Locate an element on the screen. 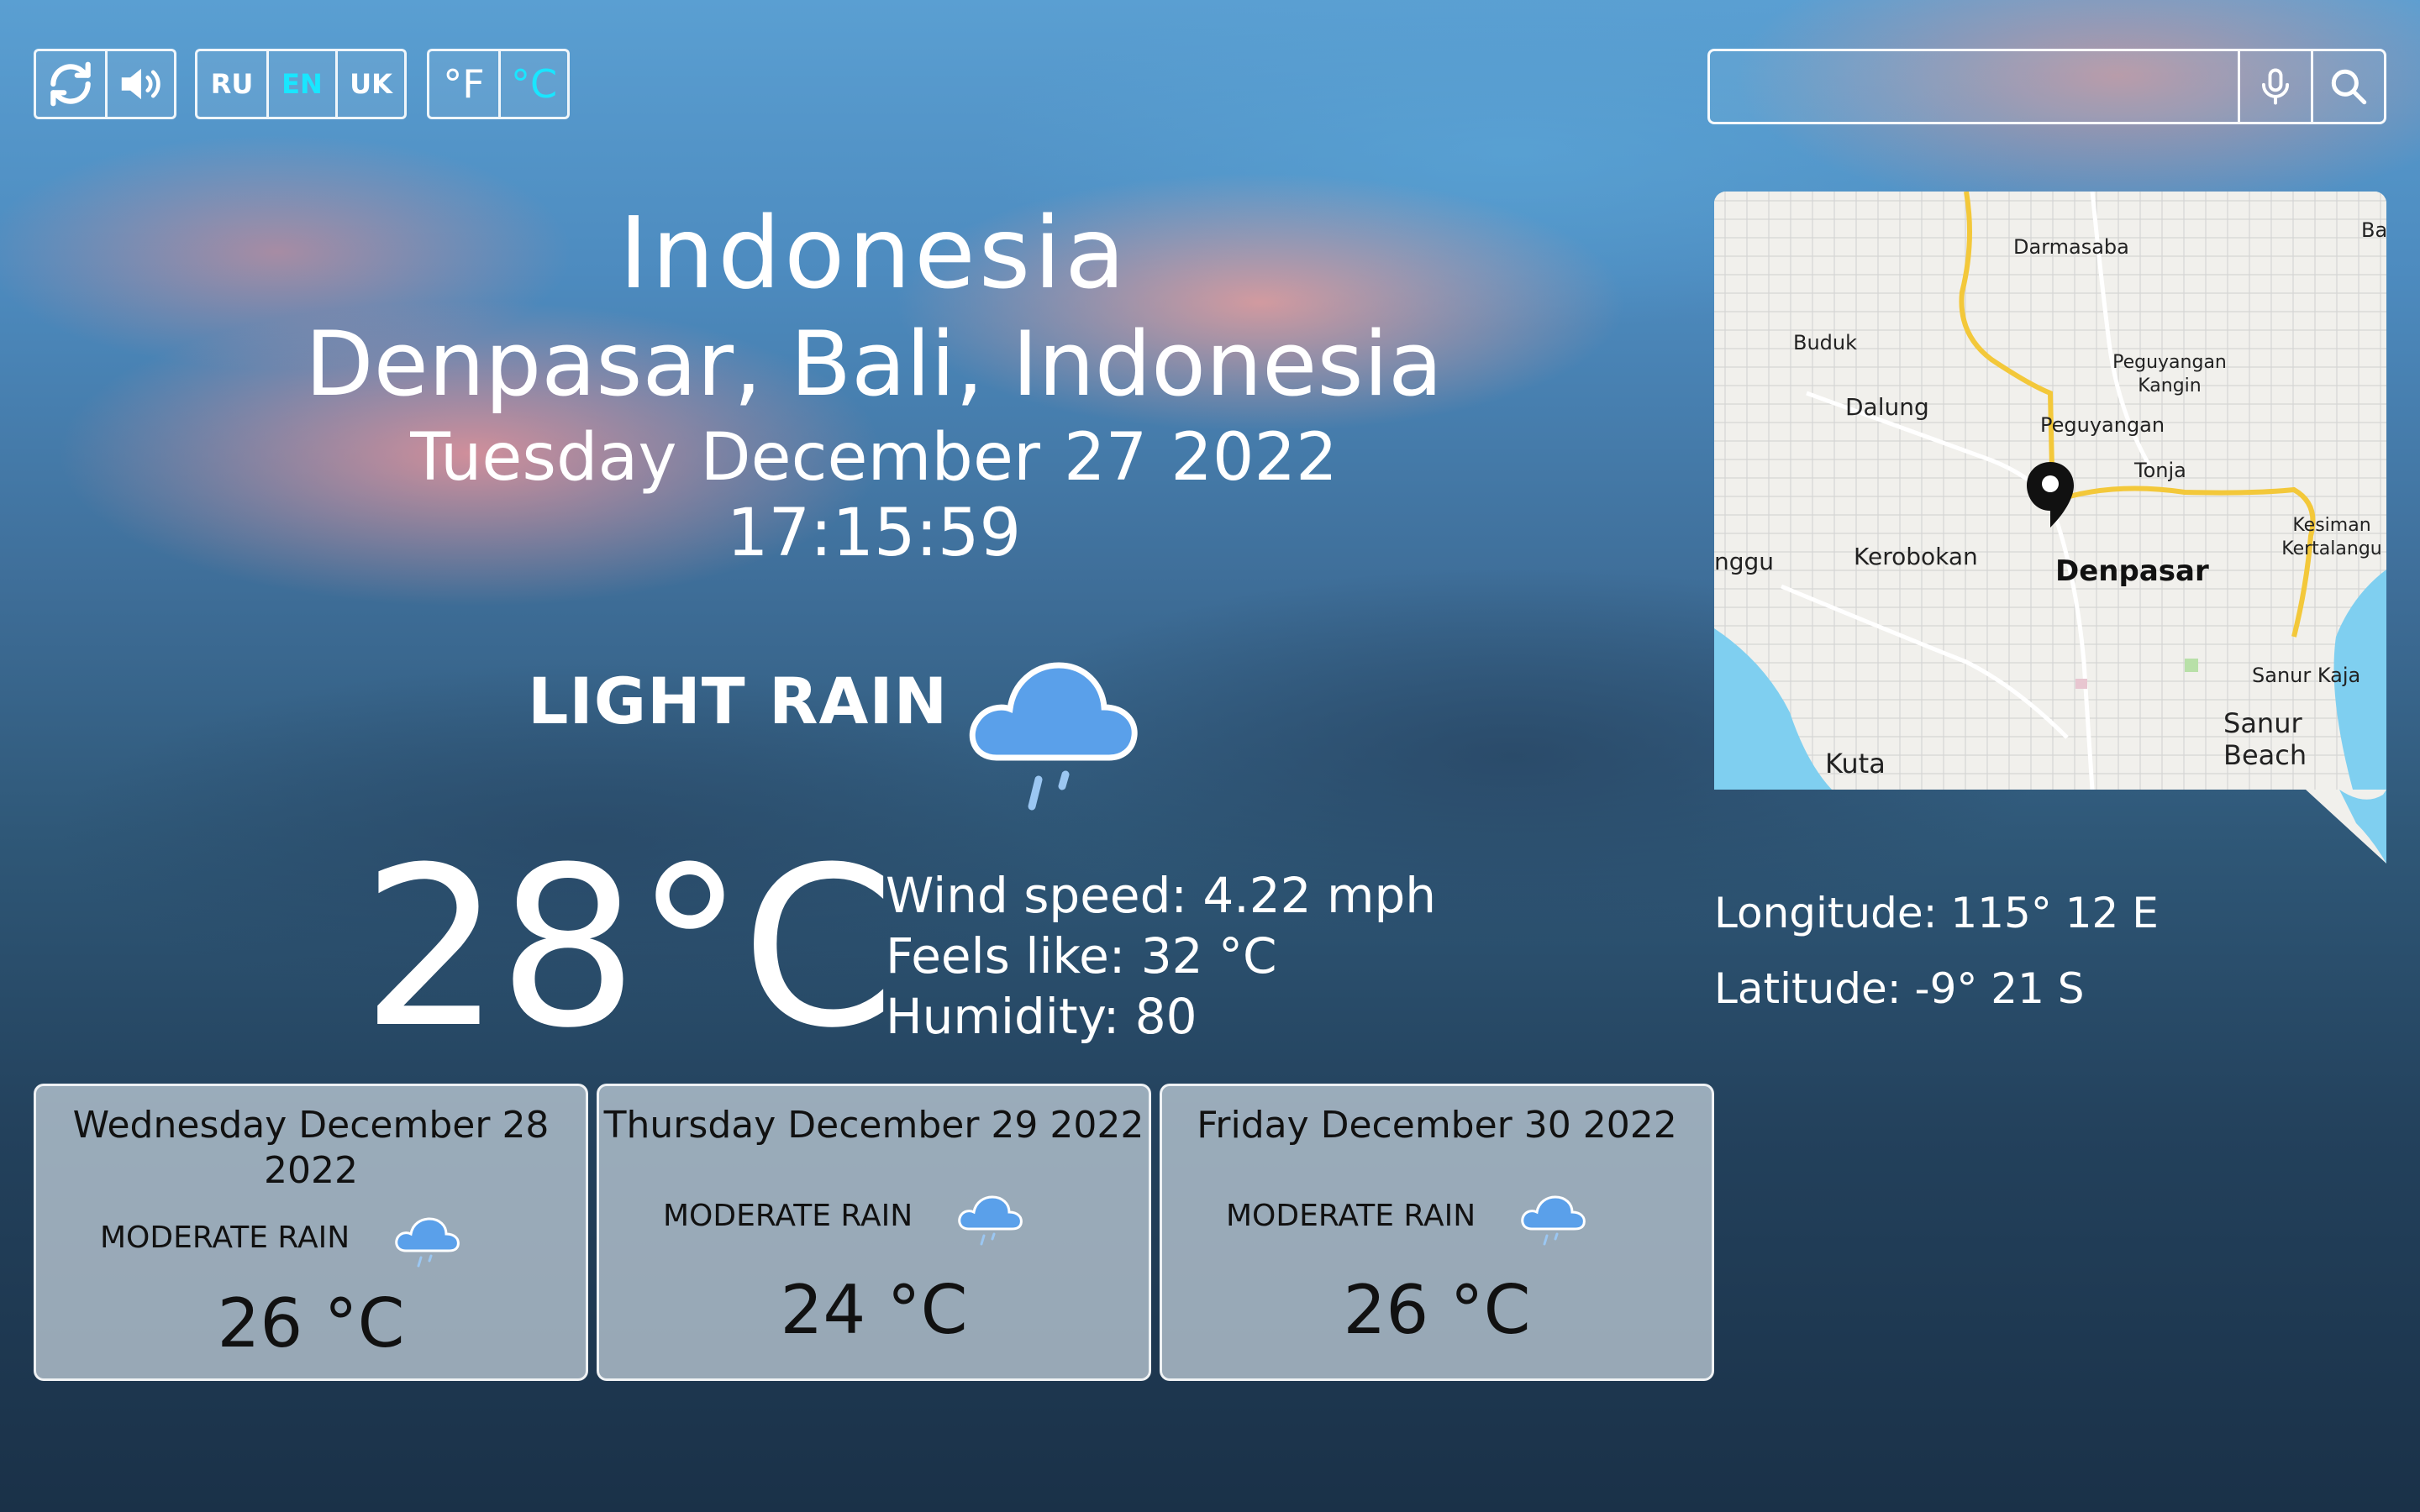  latitude: Latitude: -9° 21 S is located at coordinates (1900, 988).